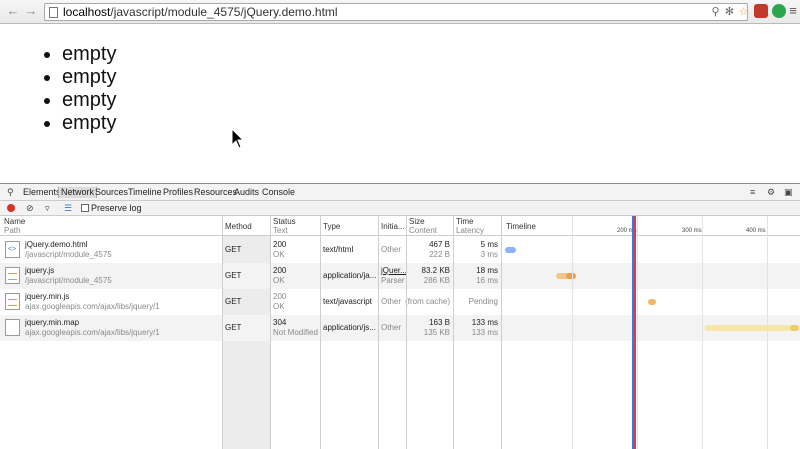 This screenshot has width=800, height=449. What do you see at coordinates (11, 208) in the screenshot?
I see `record-icon` at bounding box center [11, 208].